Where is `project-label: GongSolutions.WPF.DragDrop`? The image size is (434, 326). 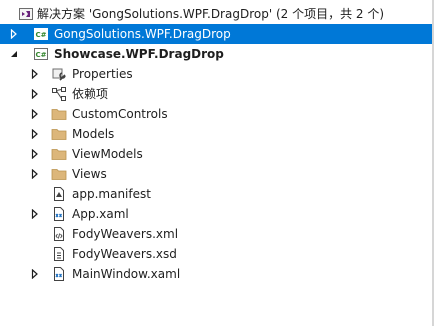 project-label: GongSolutions.WPF.DragDrop is located at coordinates (142, 34).